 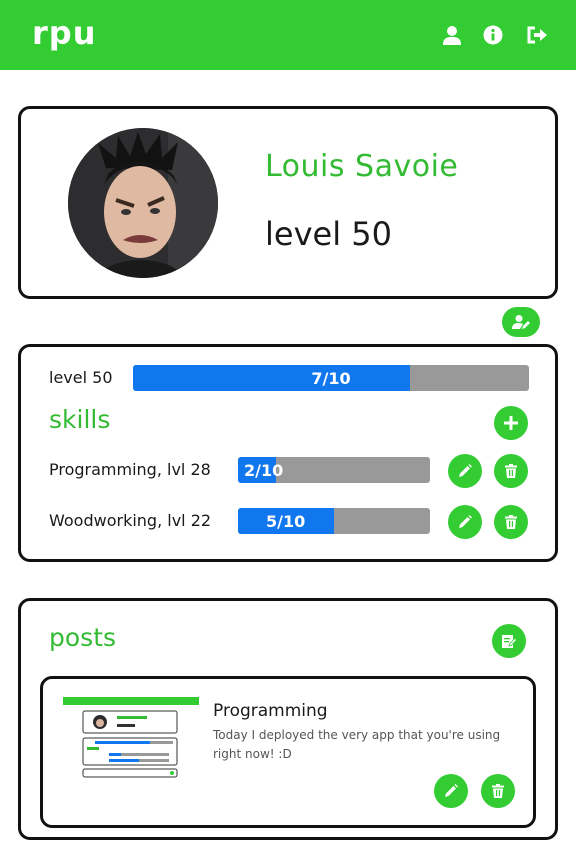 I want to click on avatar, so click(x=143, y=203).